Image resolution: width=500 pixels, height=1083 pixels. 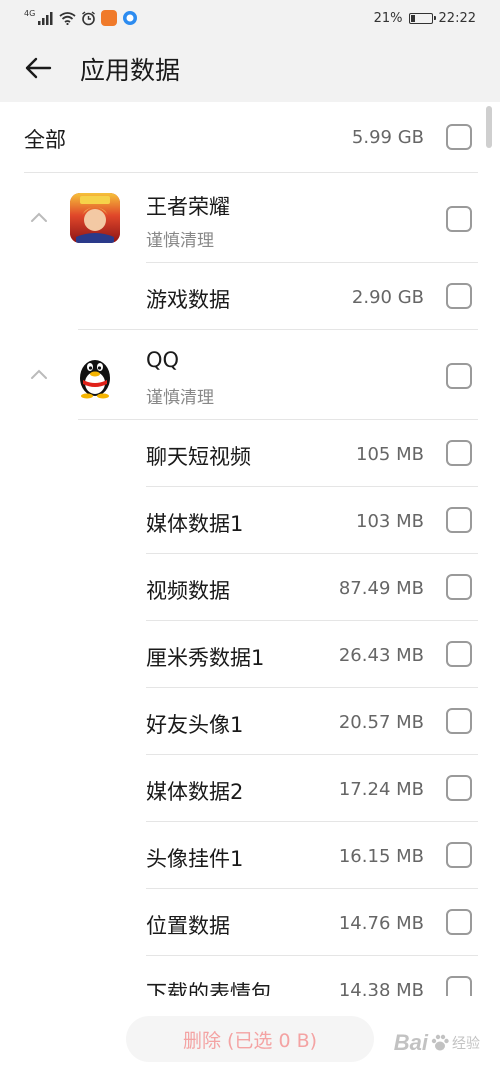 What do you see at coordinates (457, 18) in the screenshot?
I see `clock: 22:22` at bounding box center [457, 18].